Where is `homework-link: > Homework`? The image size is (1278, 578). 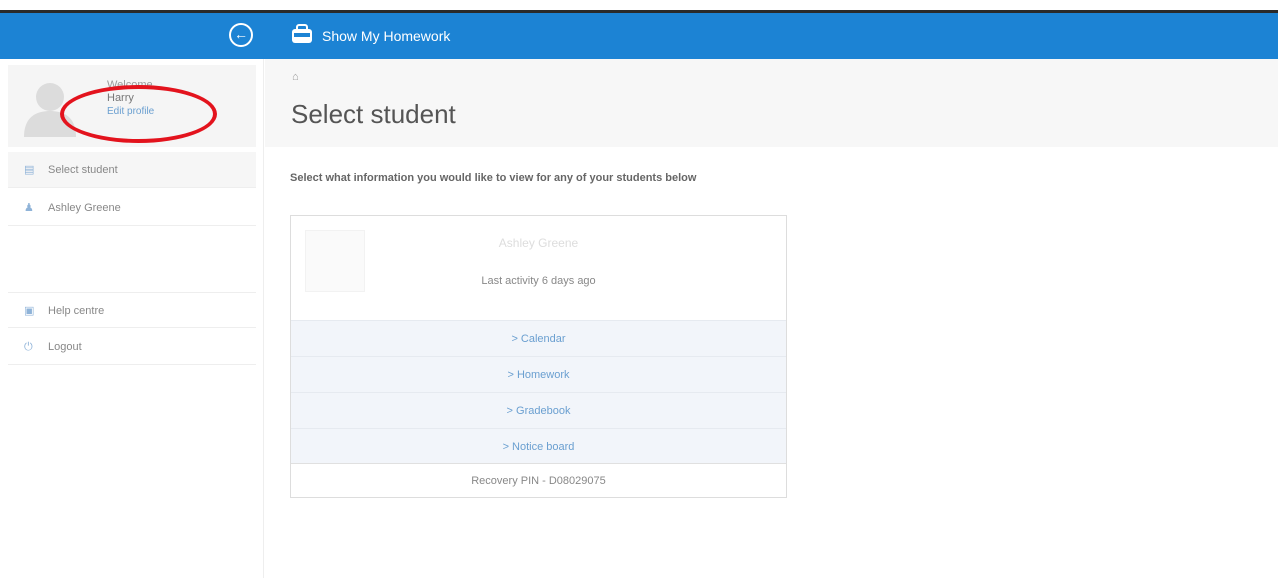 homework-link: > Homework is located at coordinates (538, 374).